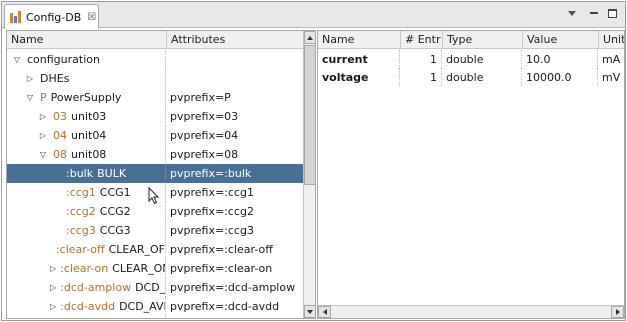  Describe the element at coordinates (81, 192) in the screenshot. I see `pv-prefix: :ccg1` at that location.